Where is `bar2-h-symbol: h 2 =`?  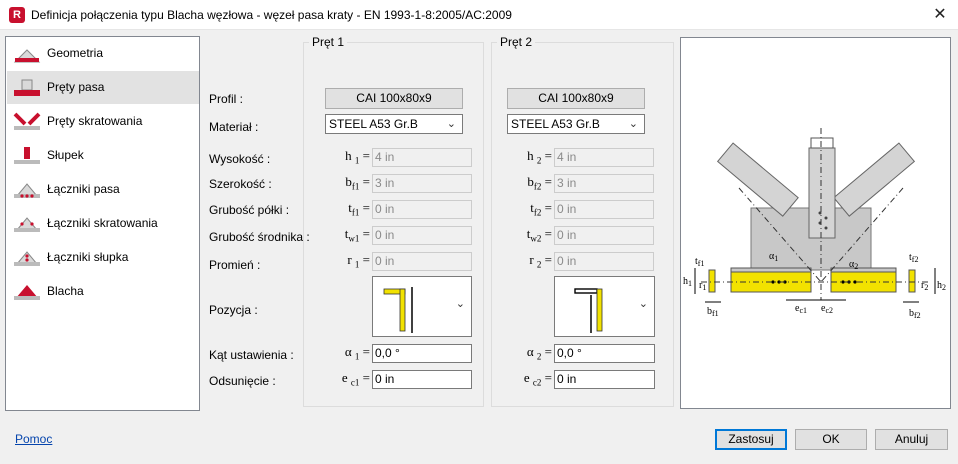 bar2-h-symbol: h 2 = is located at coordinates (539, 157).